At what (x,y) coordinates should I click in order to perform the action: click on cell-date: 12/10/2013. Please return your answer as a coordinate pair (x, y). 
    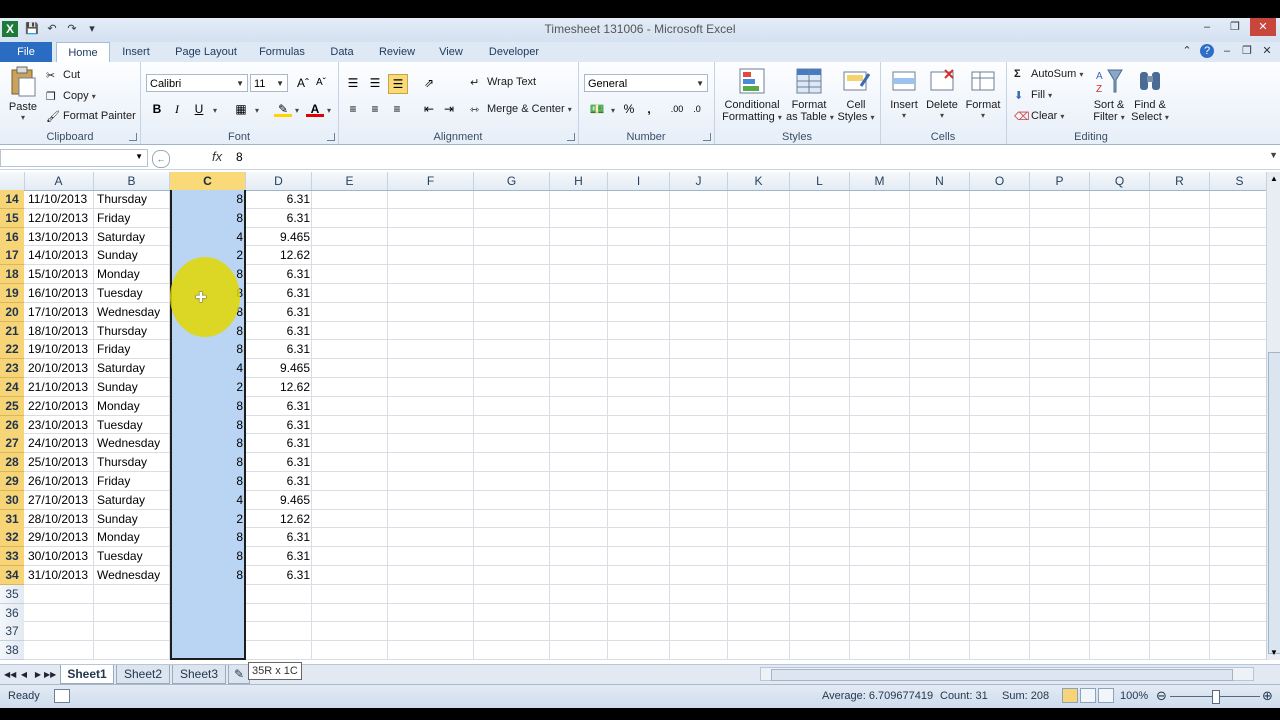
    Looking at the image, I should click on (61, 218).